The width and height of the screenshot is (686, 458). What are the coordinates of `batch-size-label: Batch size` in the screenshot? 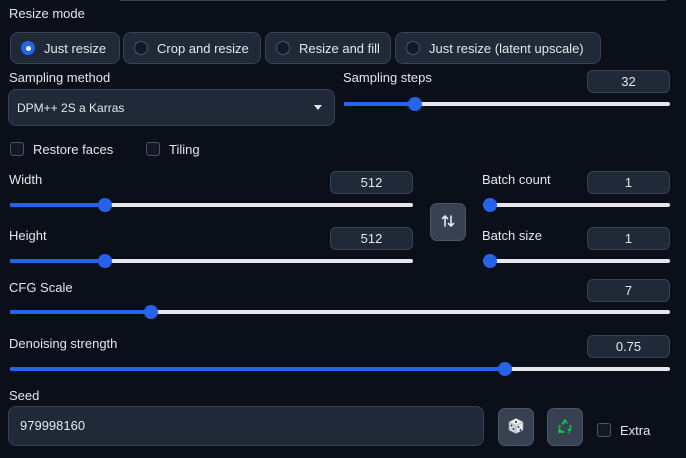 It's located at (512, 235).